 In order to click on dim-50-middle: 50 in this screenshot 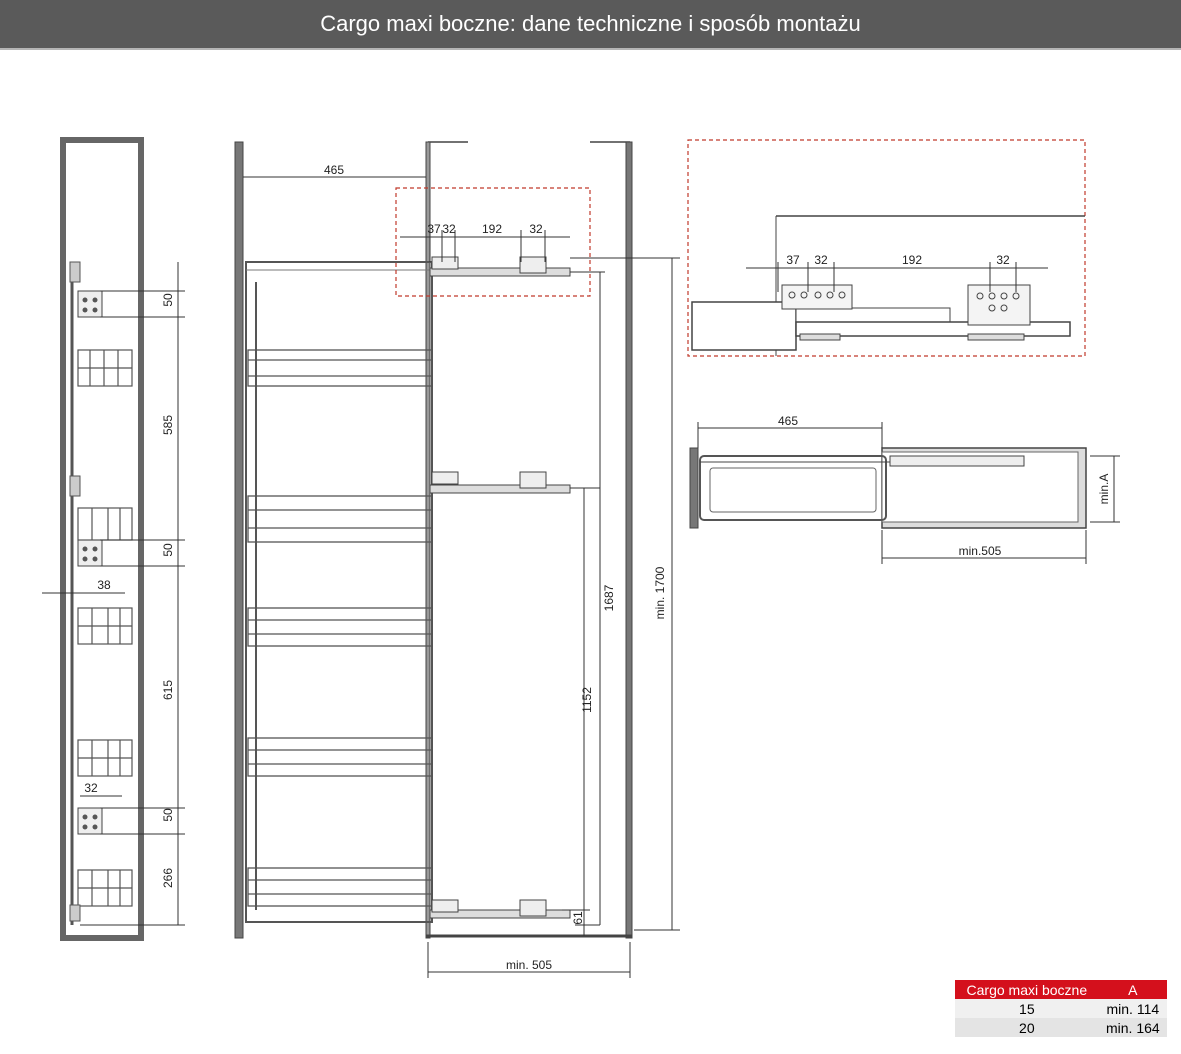, I will do `click(168, 550)`.